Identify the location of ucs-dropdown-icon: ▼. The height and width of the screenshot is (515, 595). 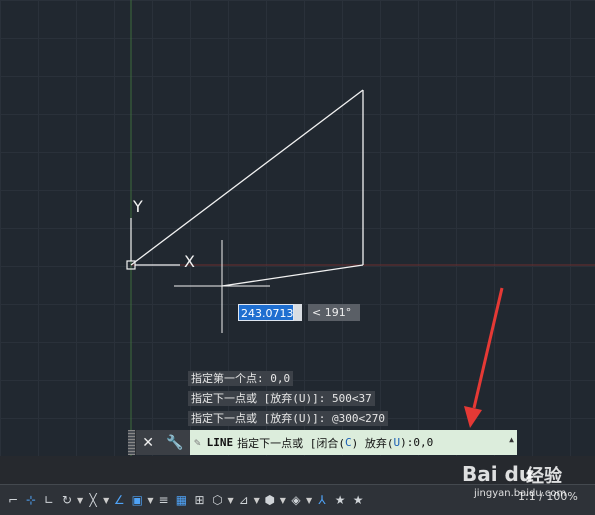
(150, 500).